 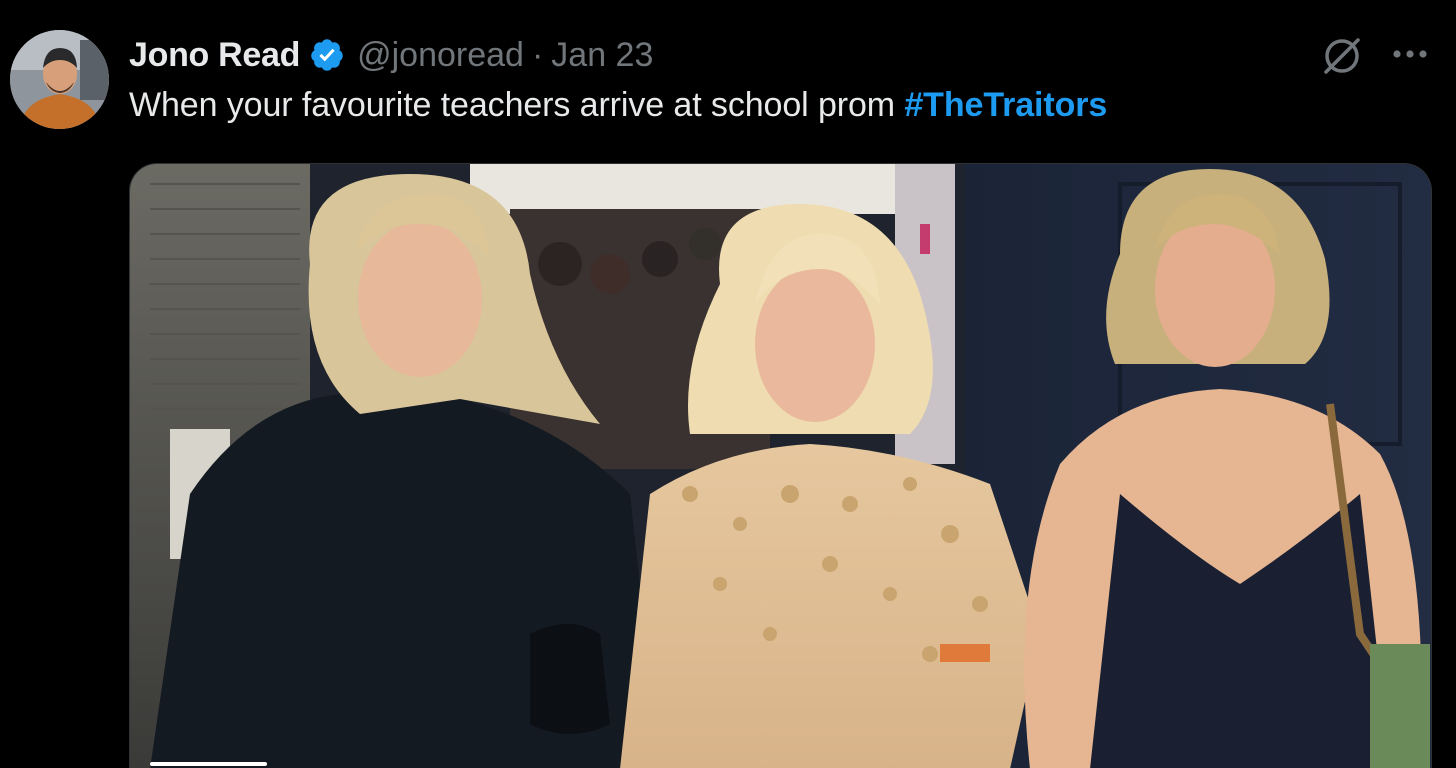 I want to click on video-progress-bar, so click(x=208, y=764).